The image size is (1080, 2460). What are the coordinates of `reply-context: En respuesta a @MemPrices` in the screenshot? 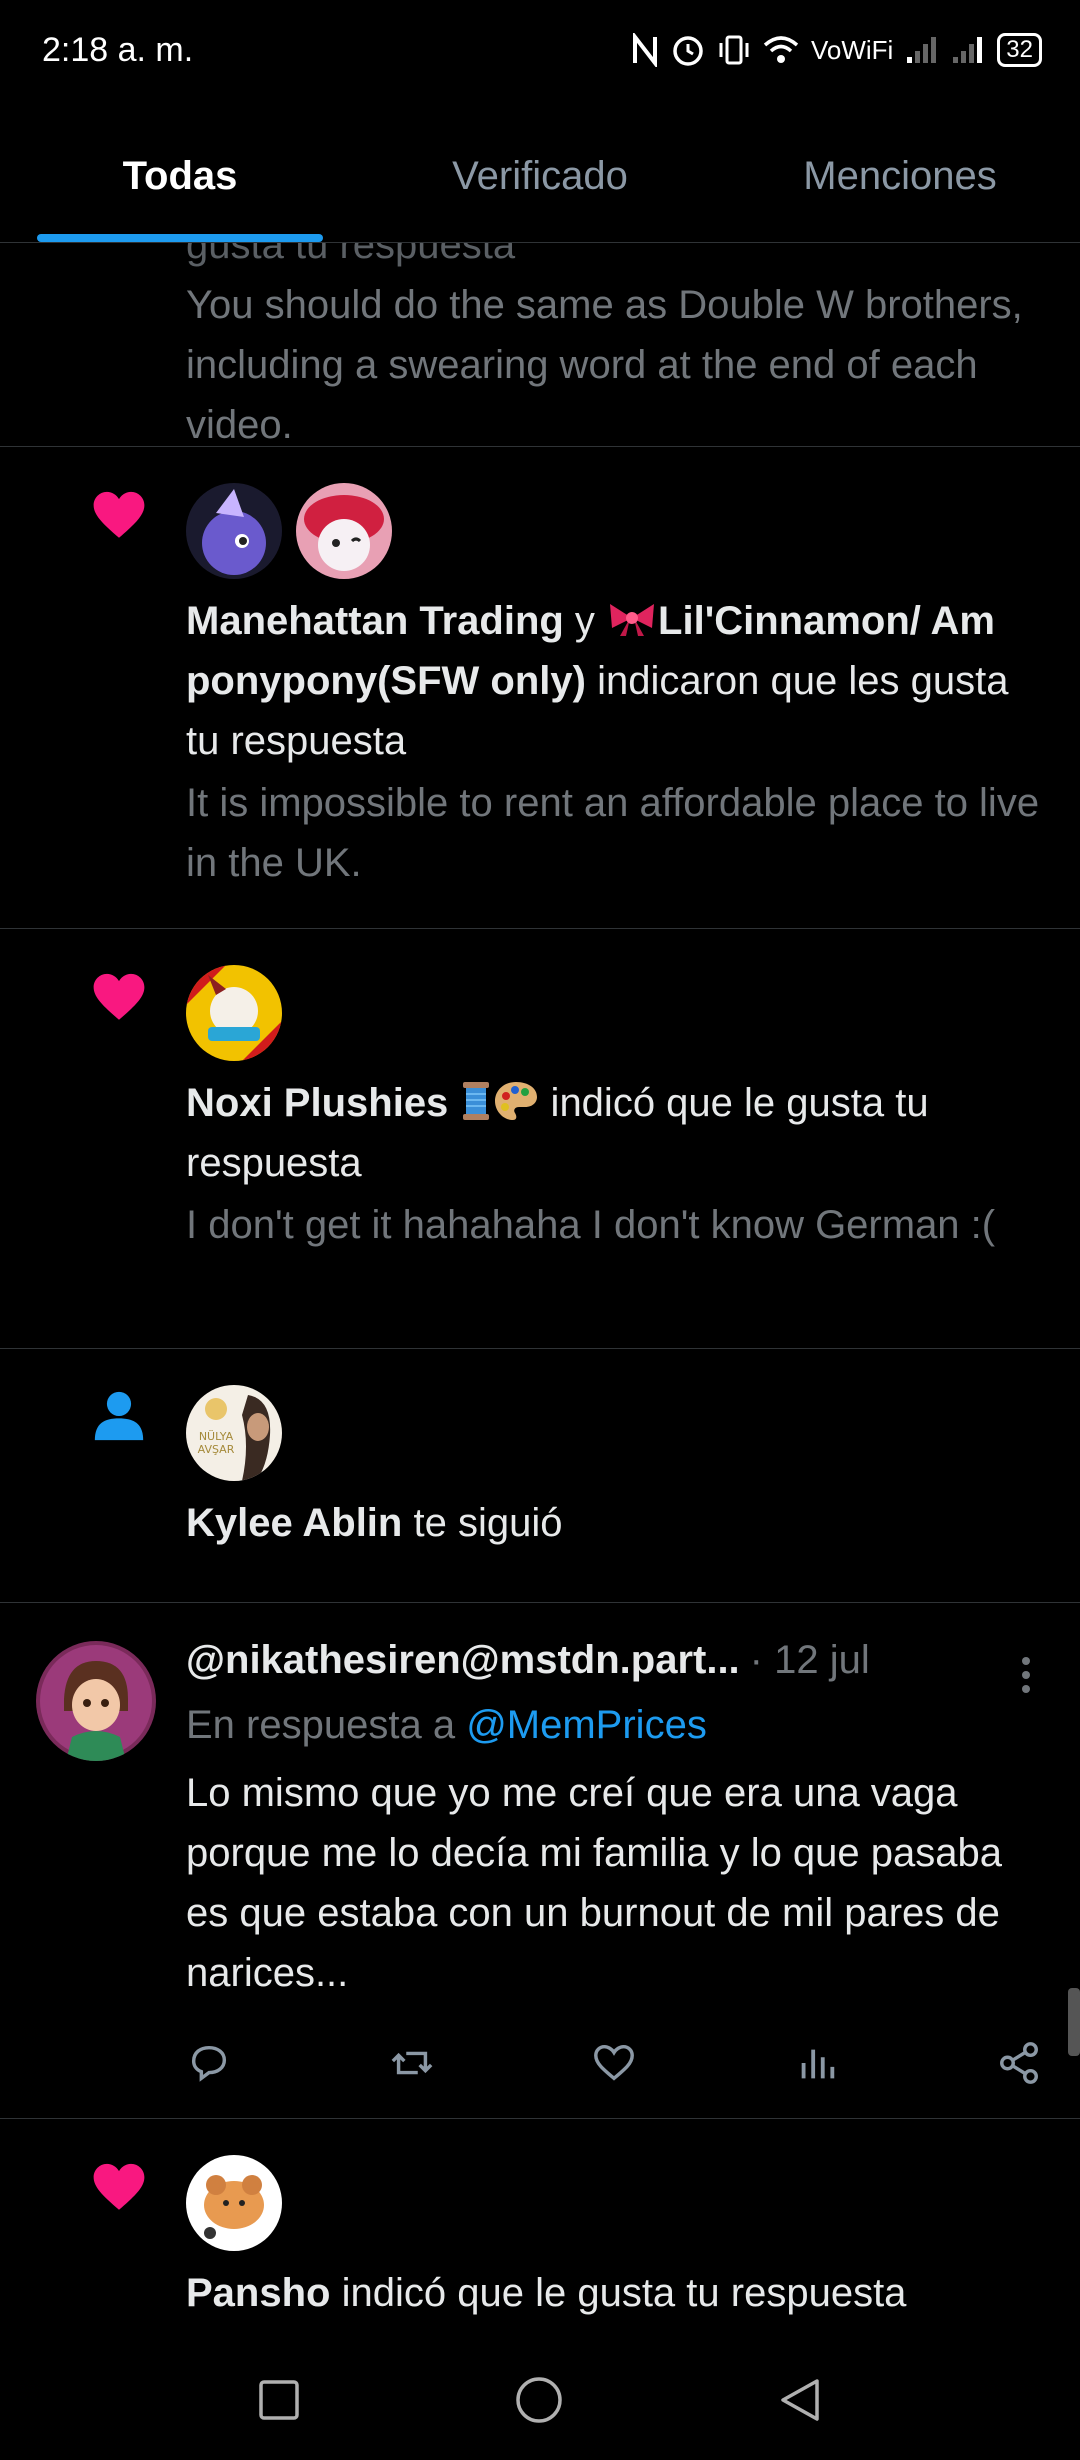 It's located at (446, 1725).